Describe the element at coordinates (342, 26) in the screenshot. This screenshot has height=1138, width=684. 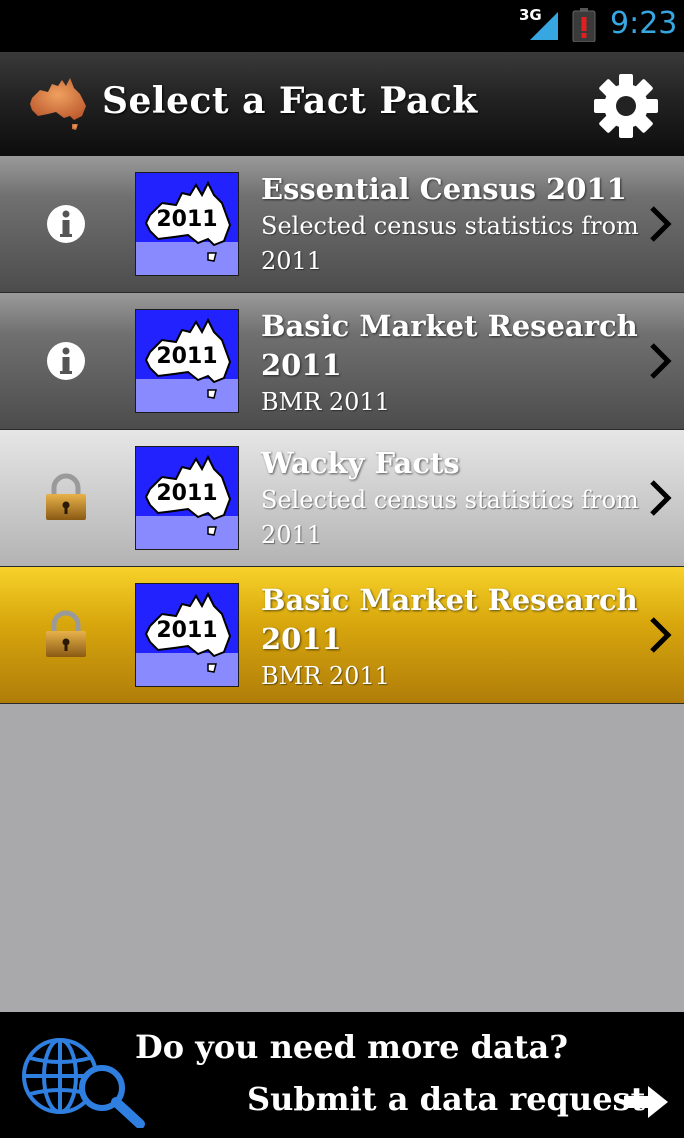
I see `status-bar: 3G 9:23` at that location.